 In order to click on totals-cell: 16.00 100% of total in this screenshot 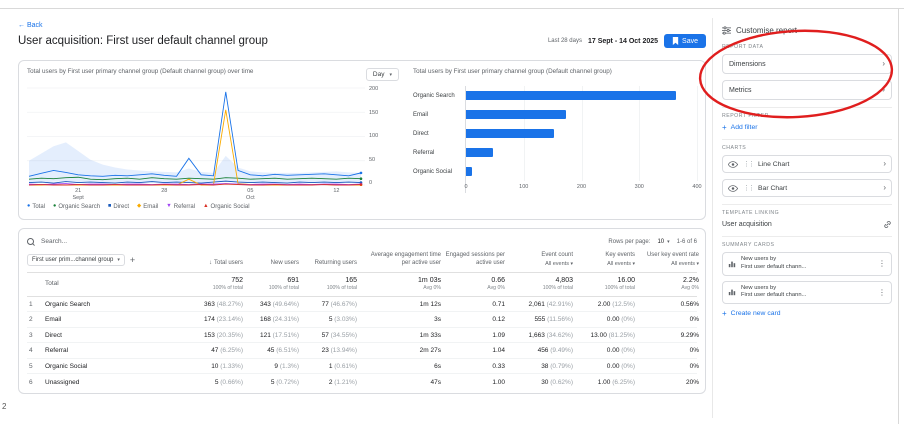, I will do `click(619, 283)`.